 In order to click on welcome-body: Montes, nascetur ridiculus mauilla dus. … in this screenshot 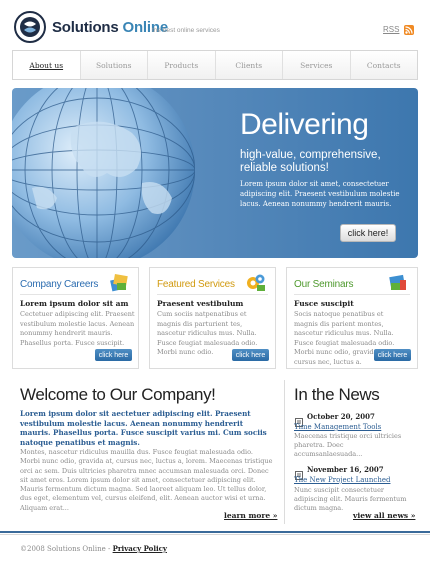, I will do `click(146, 480)`.